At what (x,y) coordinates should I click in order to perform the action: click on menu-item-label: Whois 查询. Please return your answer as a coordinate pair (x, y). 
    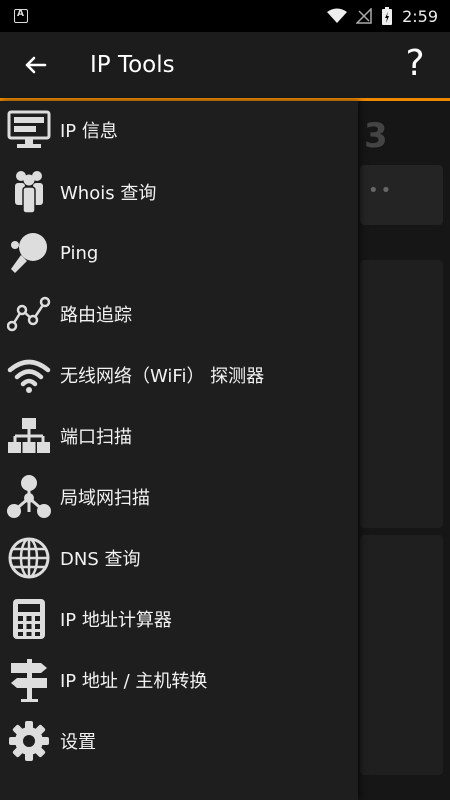
    Looking at the image, I should click on (108, 193).